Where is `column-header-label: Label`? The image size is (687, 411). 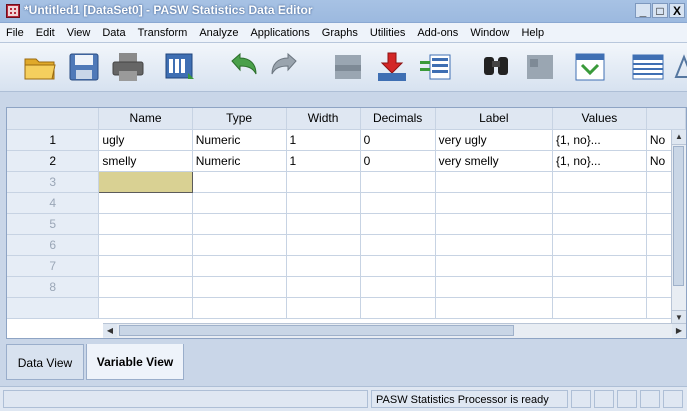
column-header-label: Label is located at coordinates (494, 119).